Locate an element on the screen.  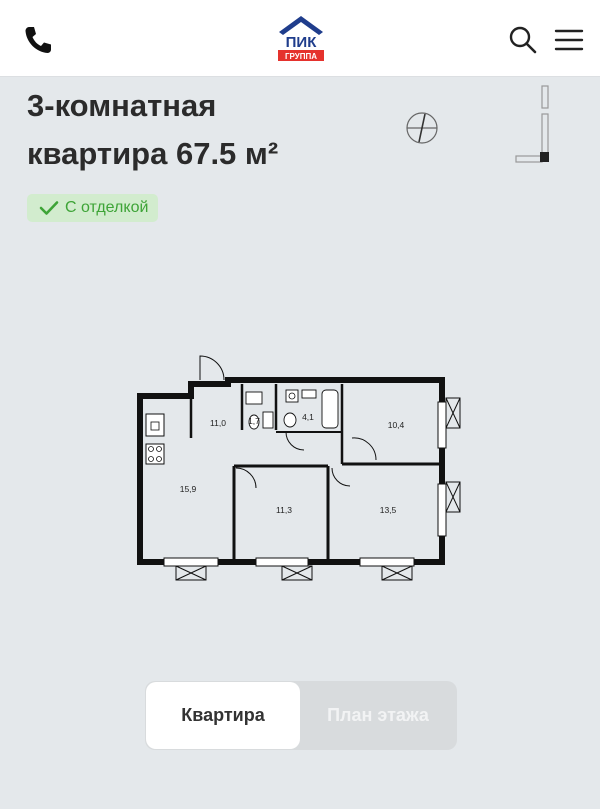
phone-icon is located at coordinates (38, 40).